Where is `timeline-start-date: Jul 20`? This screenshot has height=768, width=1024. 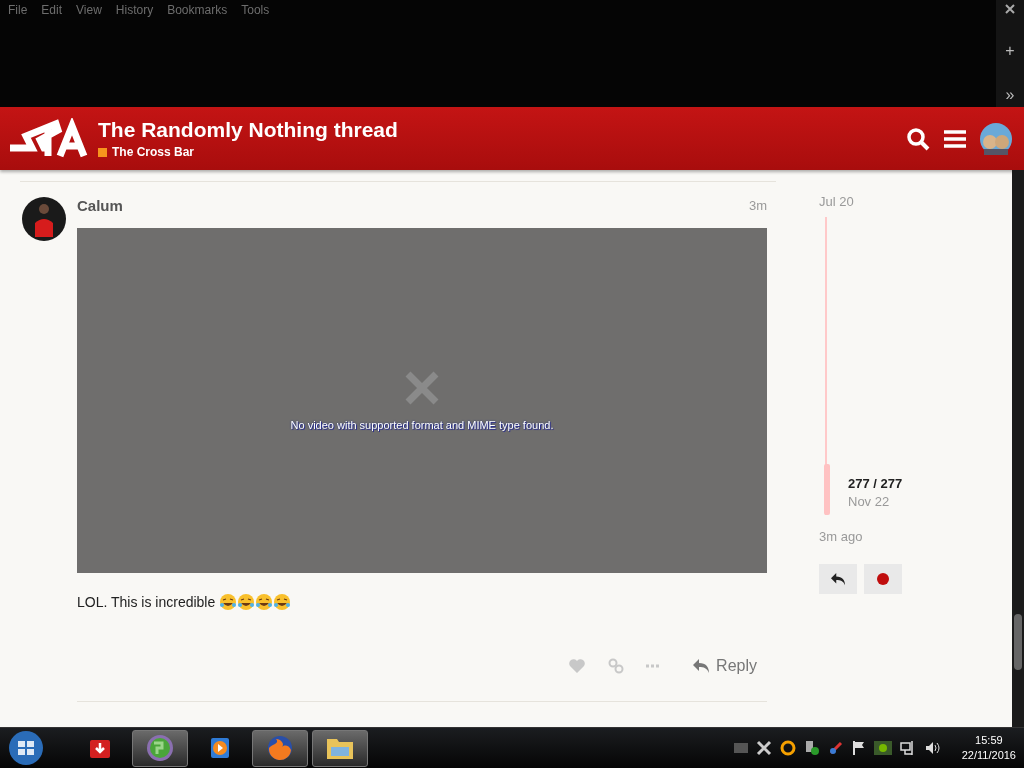 timeline-start-date: Jul 20 is located at coordinates (860, 201).